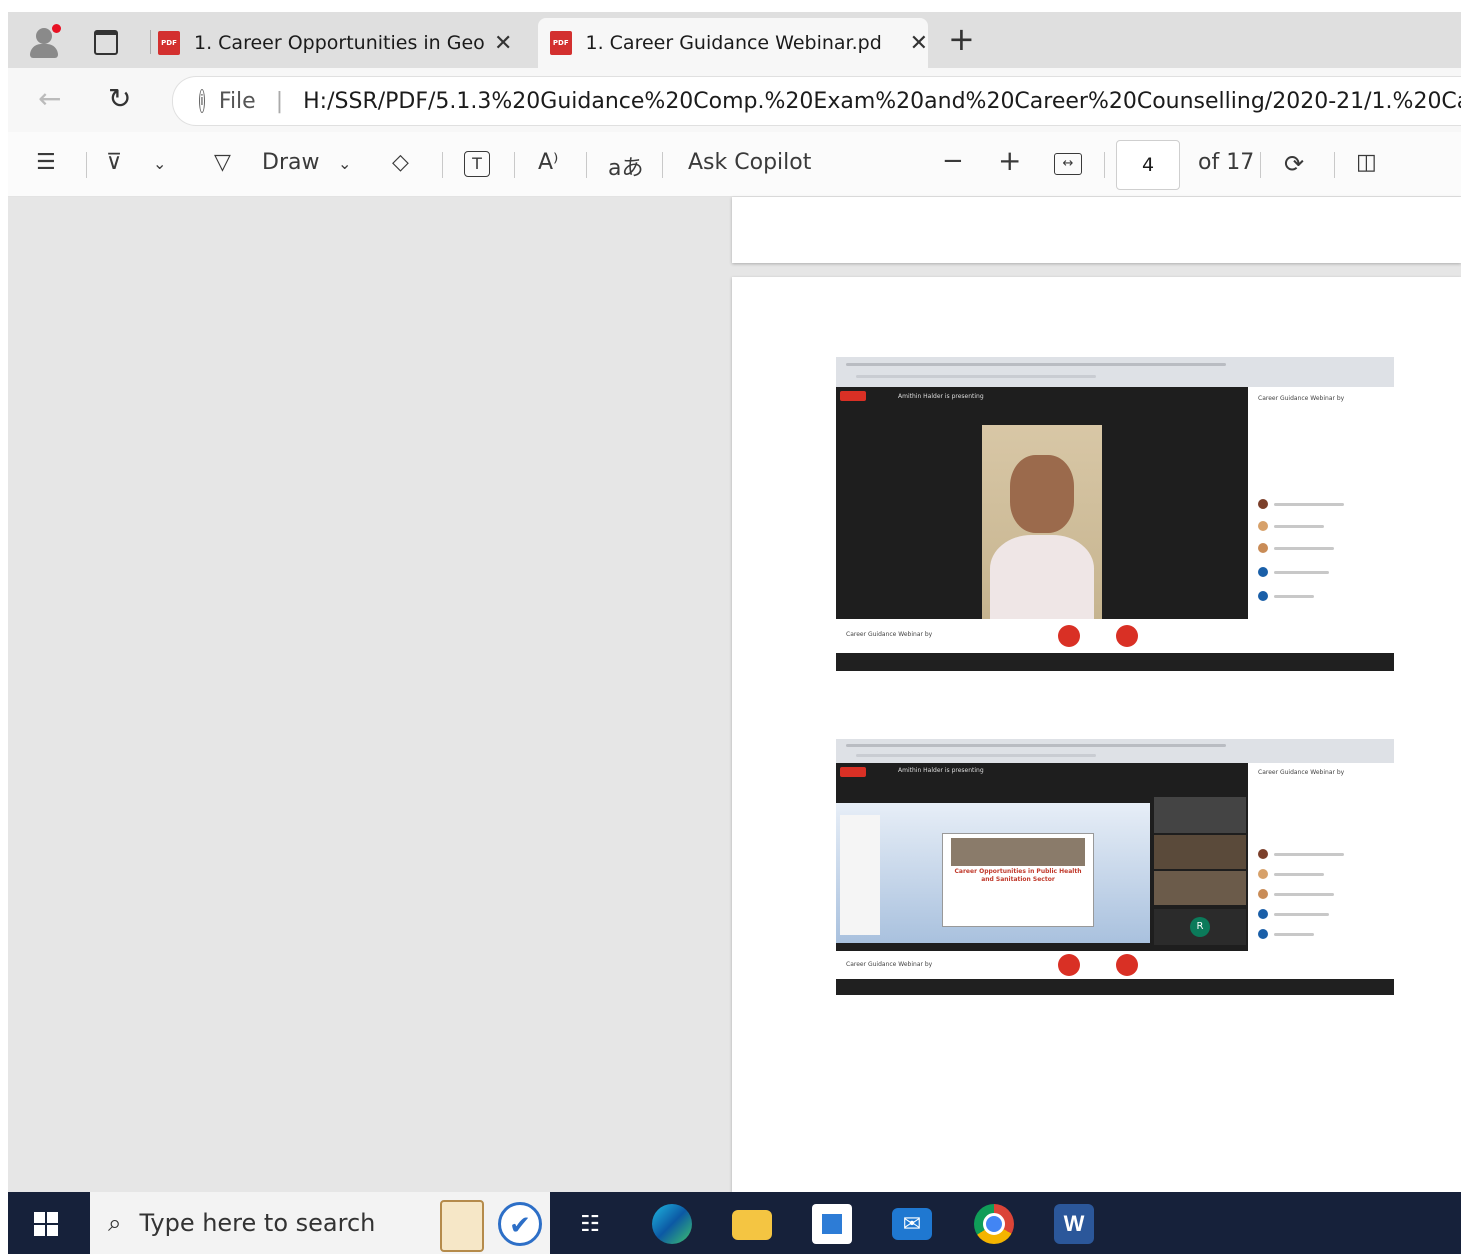  I want to click on pdf-page-previous, so click(1096, 230).